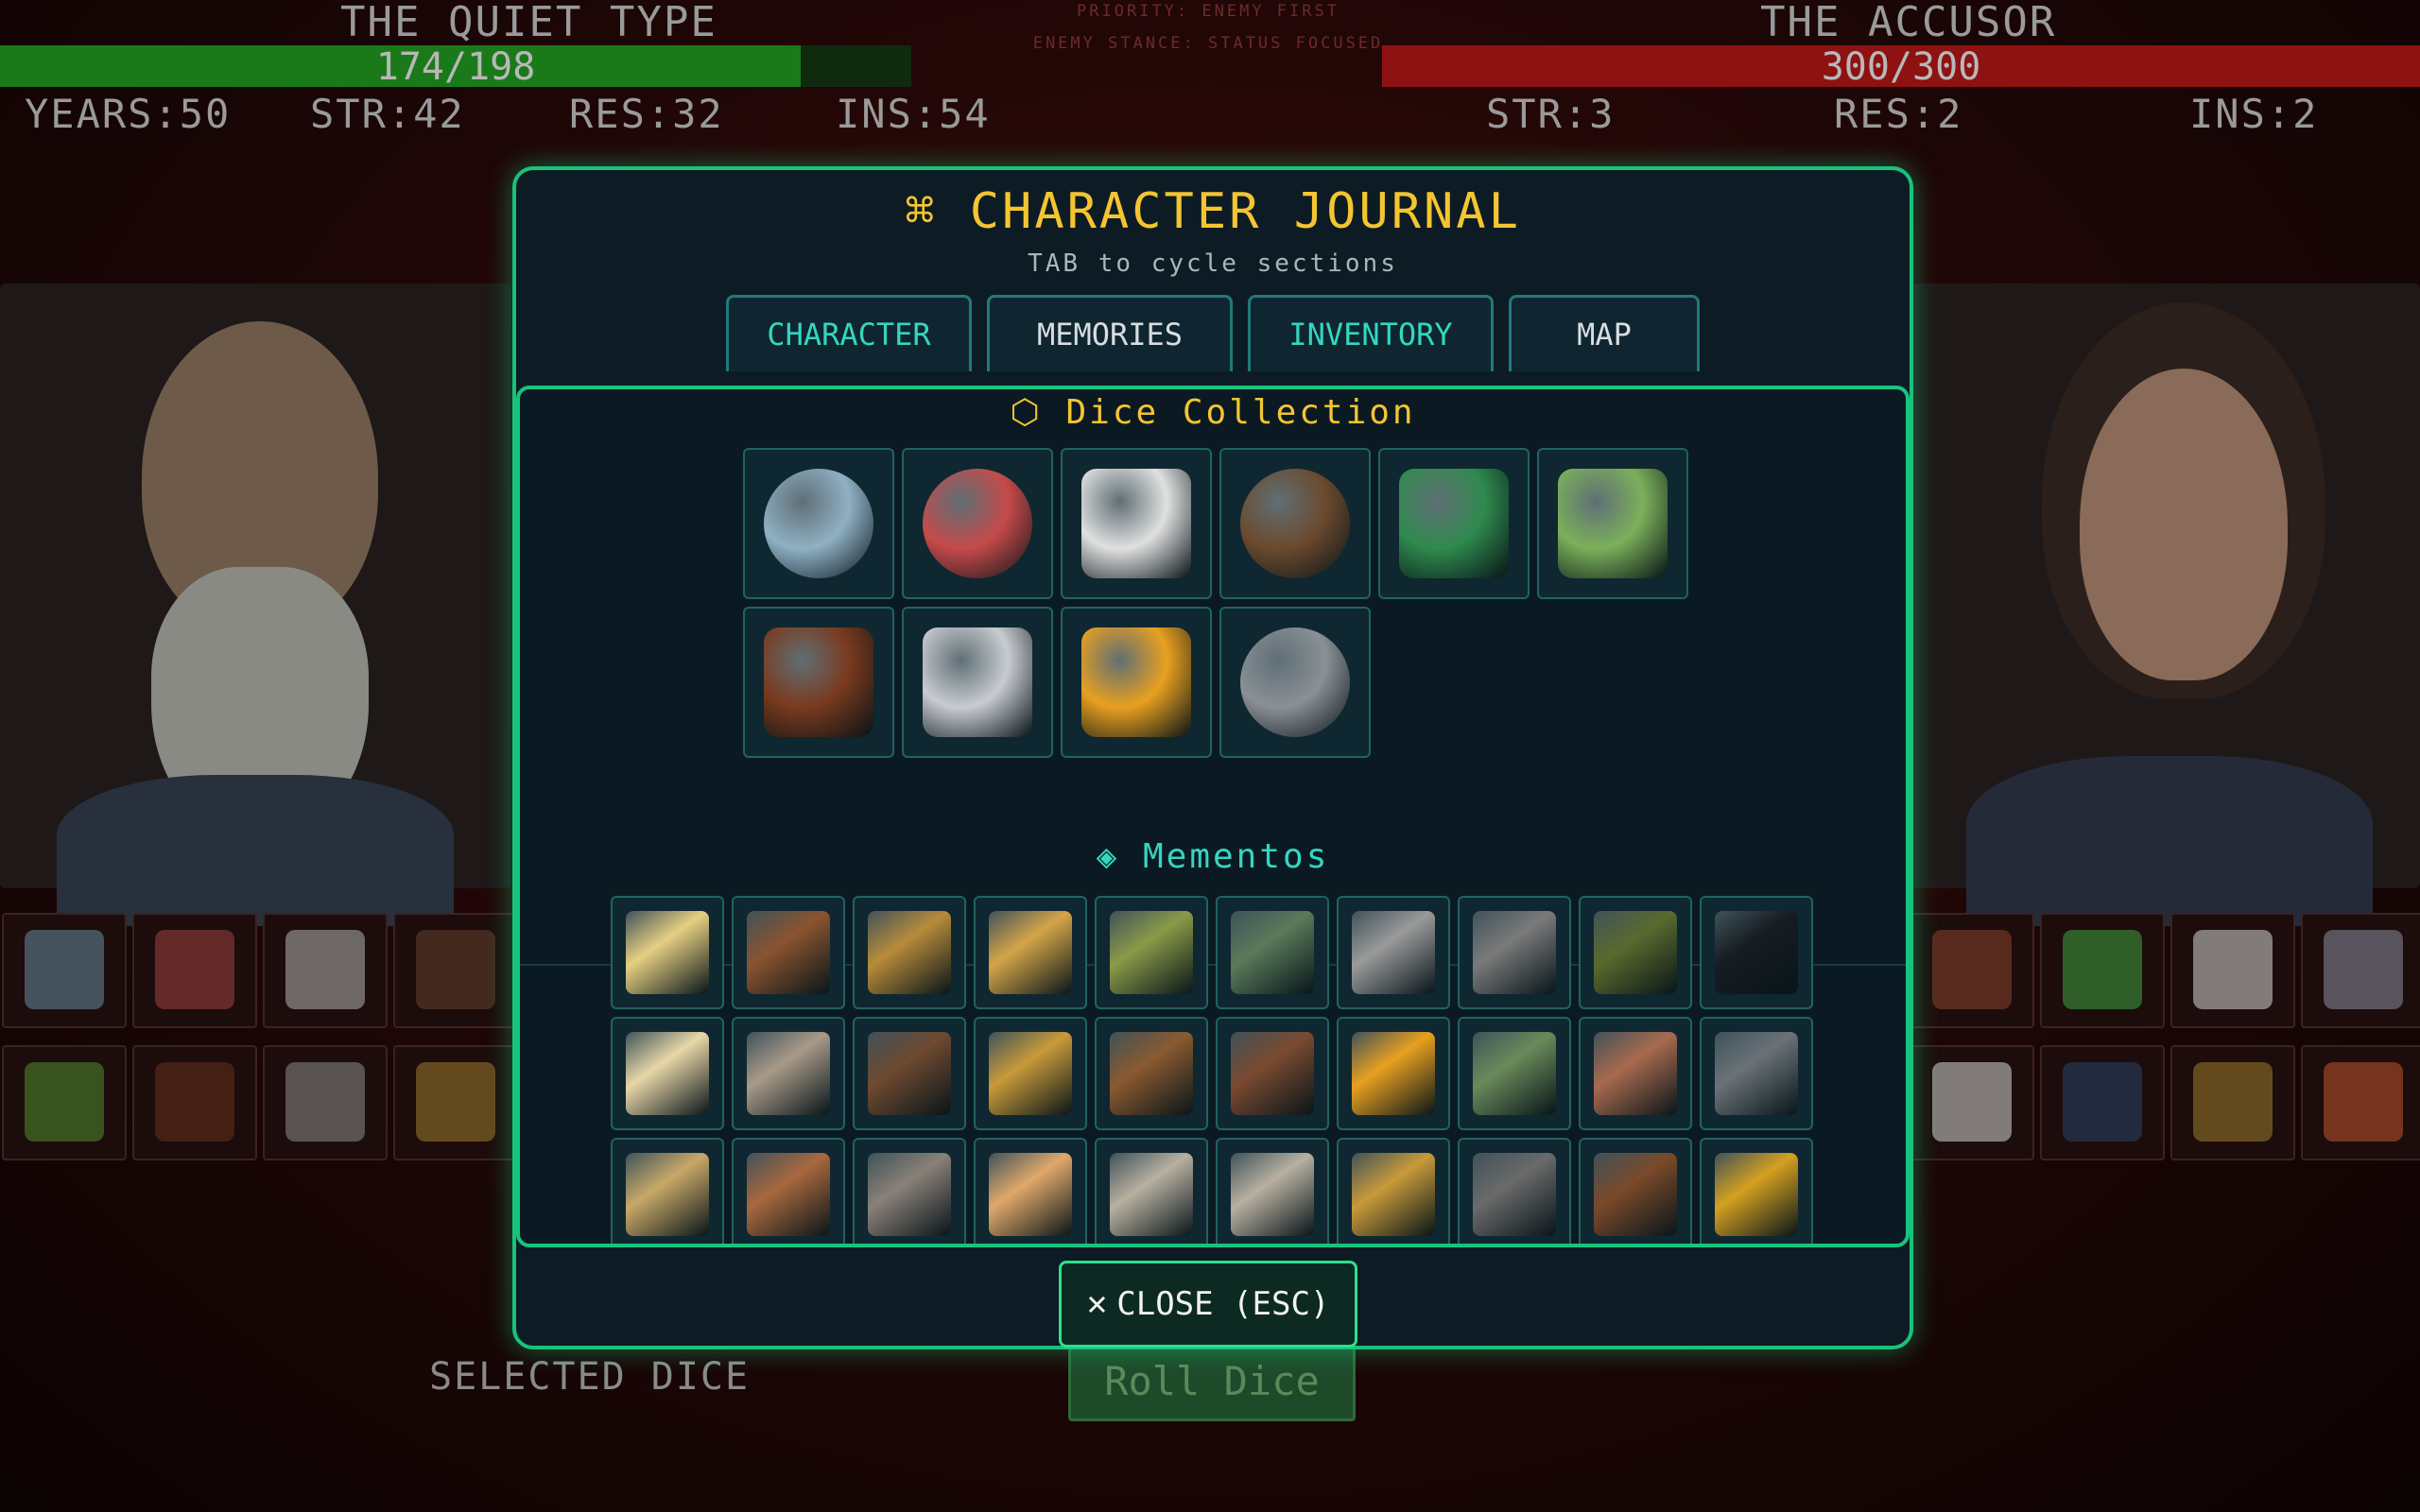 This screenshot has height=1512, width=2420. Describe the element at coordinates (1604, 333) in the screenshot. I see `tab-map: MAP` at that location.